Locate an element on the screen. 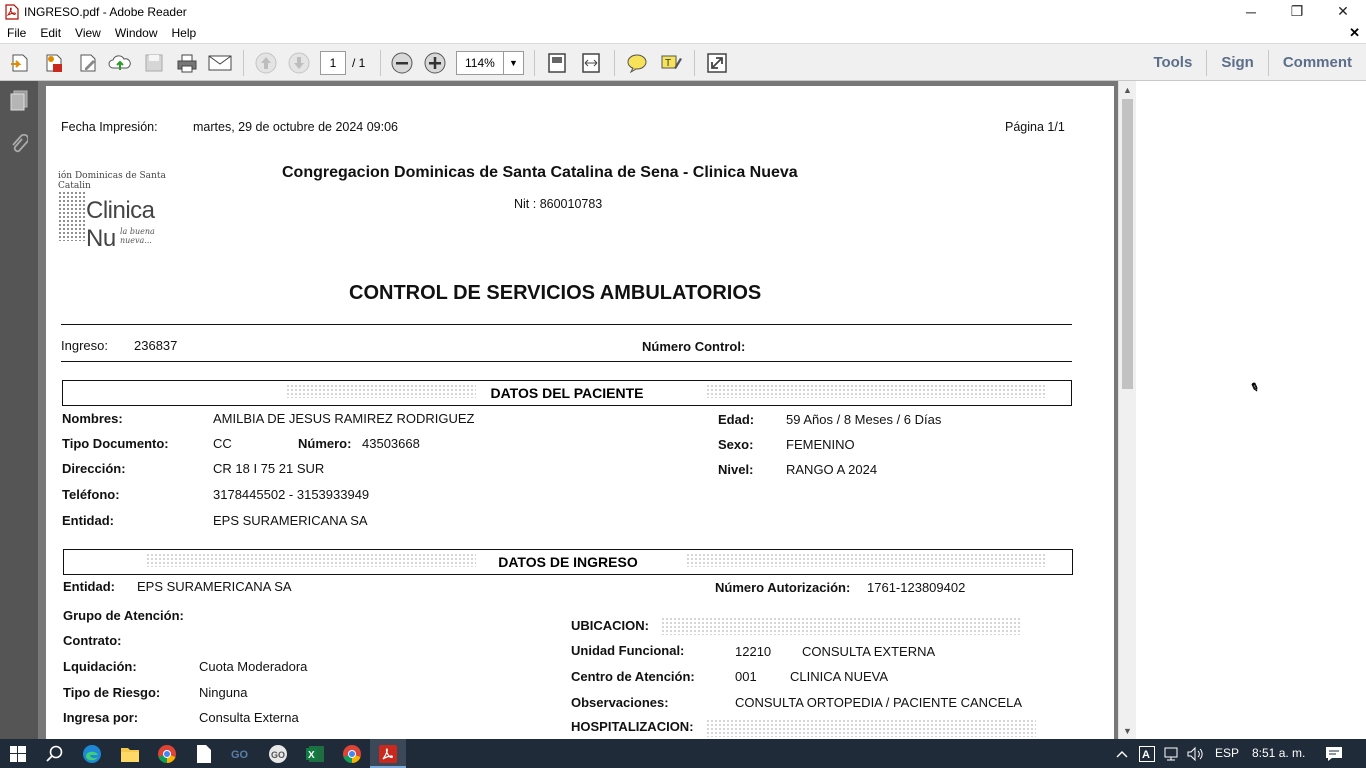  close-document-button: ✕ is located at coordinates (1354, 33).